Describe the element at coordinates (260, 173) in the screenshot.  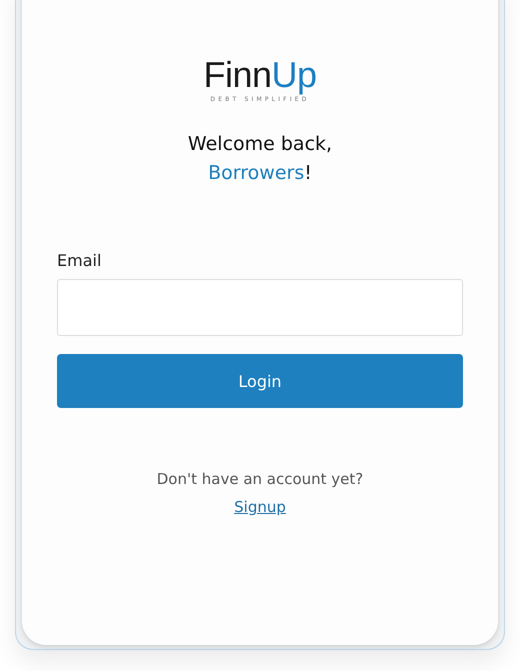
I see `welcome-name: Borrowers!` at that location.